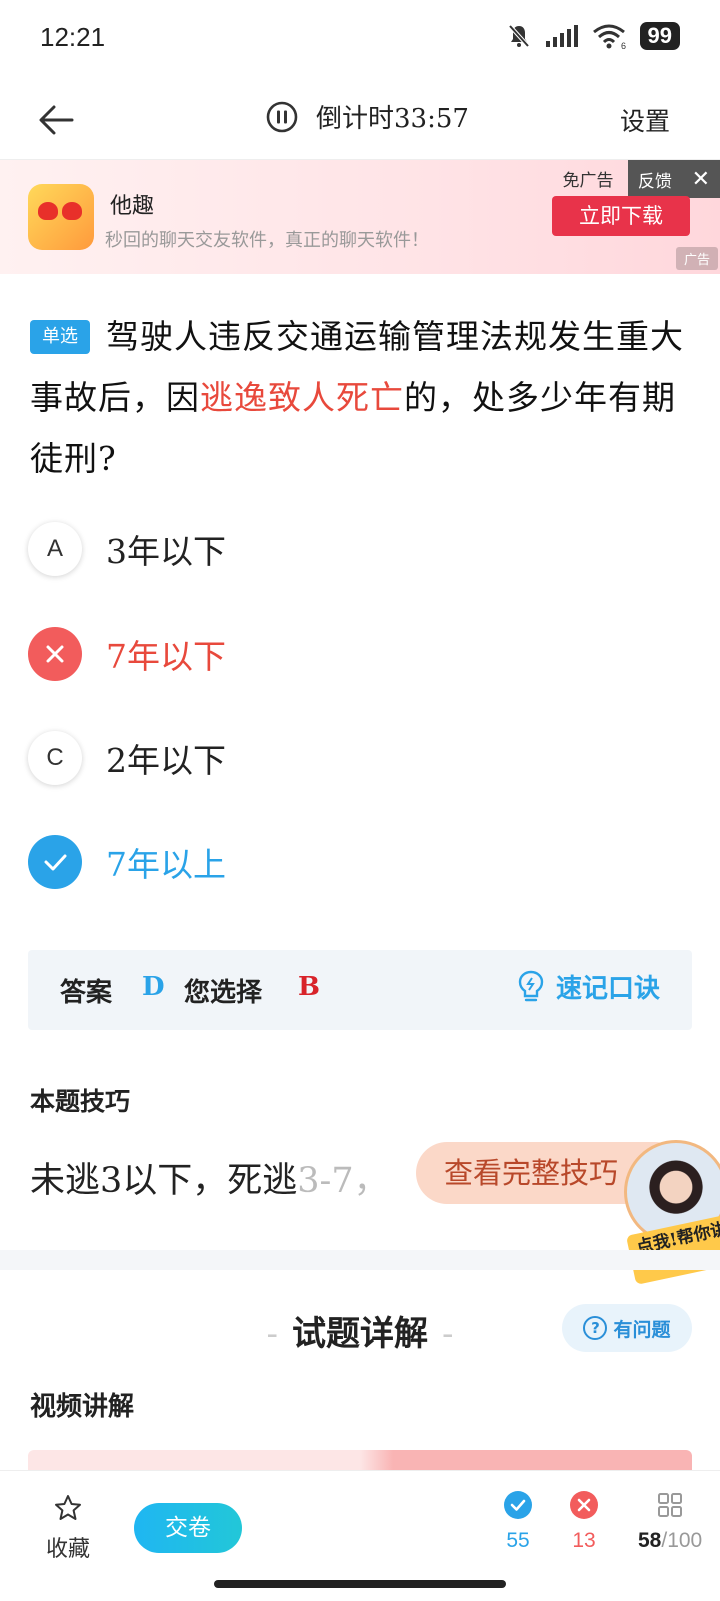  Describe the element at coordinates (584, 1505) in the screenshot. I see `cross-icon` at that location.